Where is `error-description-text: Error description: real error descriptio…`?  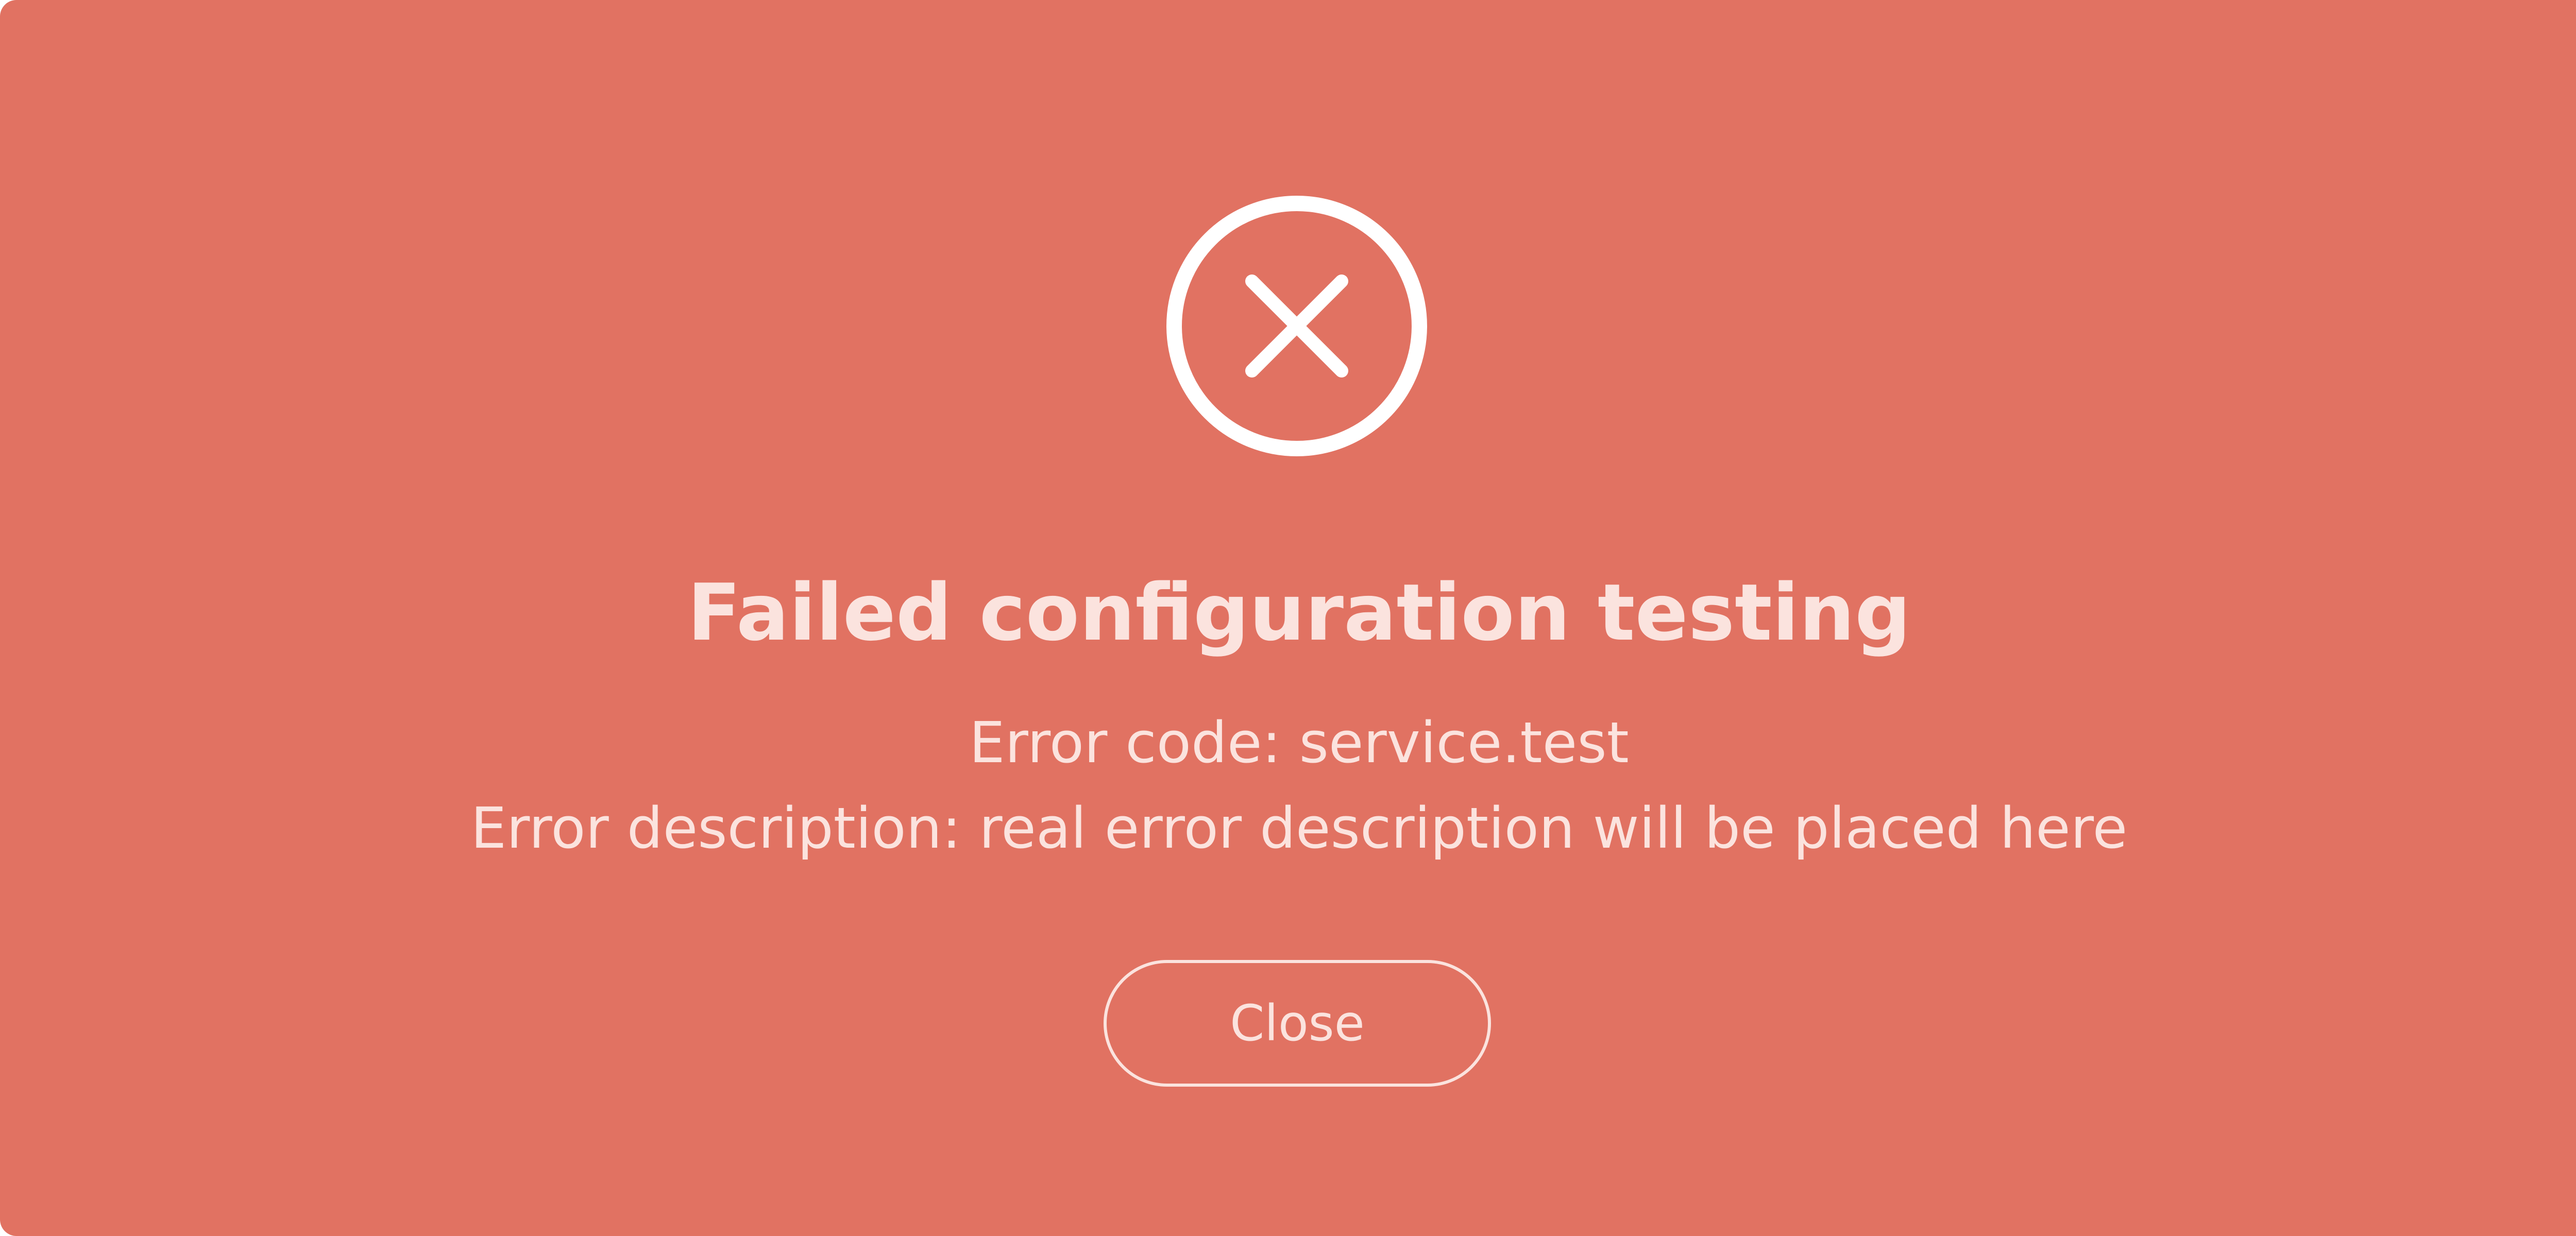 error-description-text: Error description: real error descriptio… is located at coordinates (1299, 828).